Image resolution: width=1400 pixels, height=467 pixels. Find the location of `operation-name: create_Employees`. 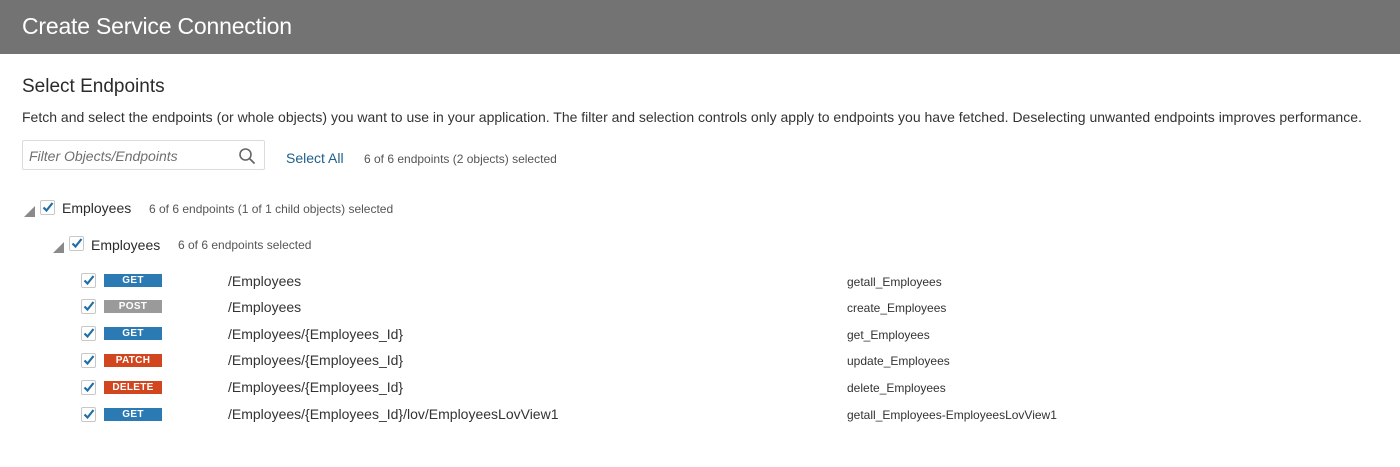

operation-name: create_Employees is located at coordinates (897, 308).